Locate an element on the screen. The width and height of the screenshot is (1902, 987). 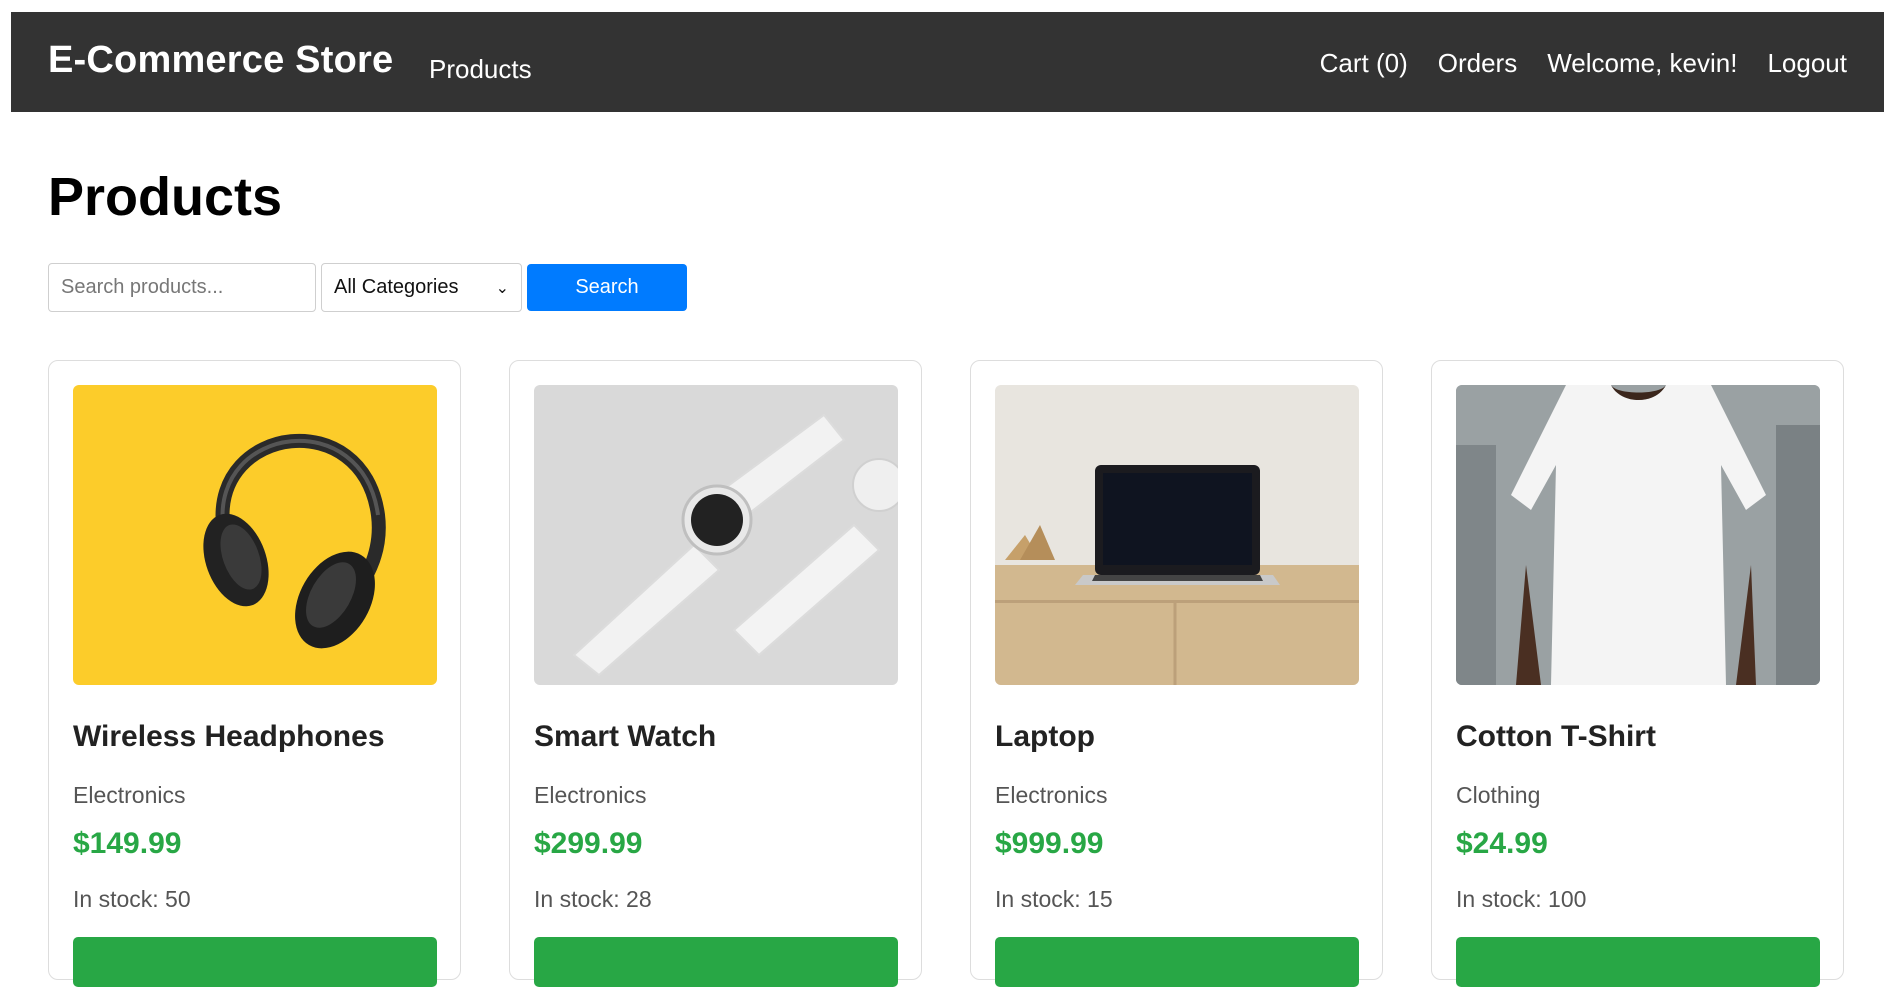
product-price: $24.99 is located at coordinates (1502, 843).